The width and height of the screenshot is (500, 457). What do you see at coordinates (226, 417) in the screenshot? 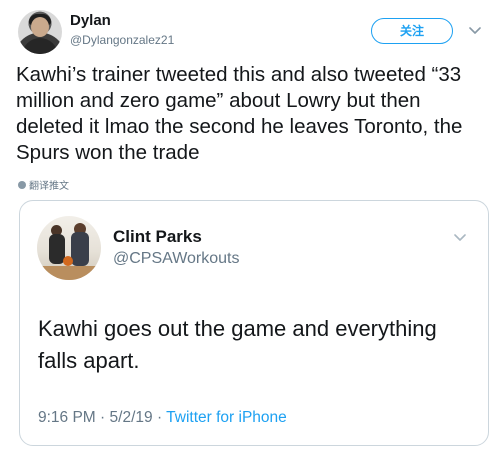
I see `tweet-source-link: Twitter for iPhone` at bounding box center [226, 417].